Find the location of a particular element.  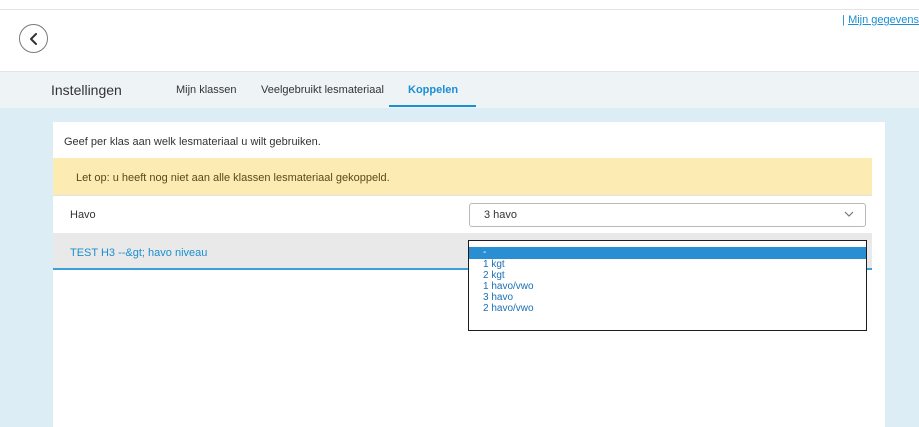

user-links: | Mijn gegevens is located at coordinates (880, 20).